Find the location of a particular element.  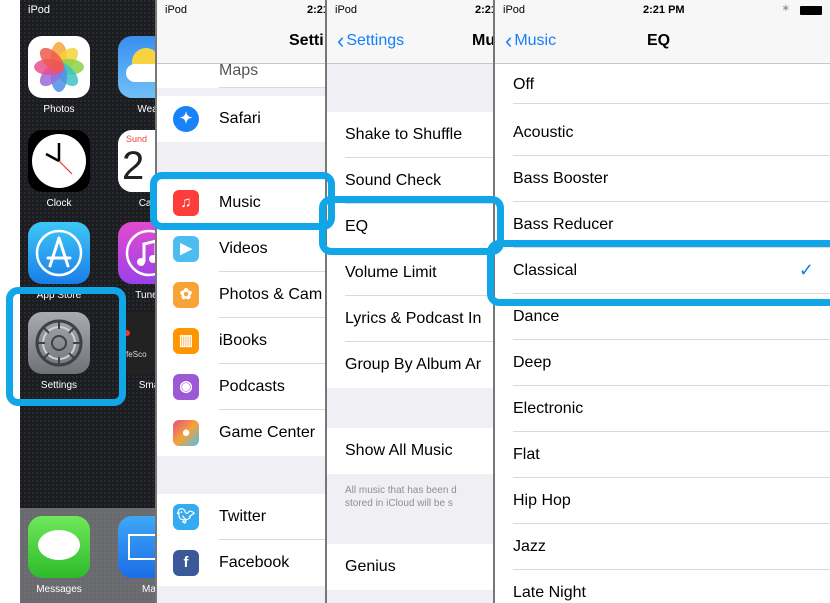

settings-row-photos: ✿ Photos & Cam is located at coordinates (243, 295).